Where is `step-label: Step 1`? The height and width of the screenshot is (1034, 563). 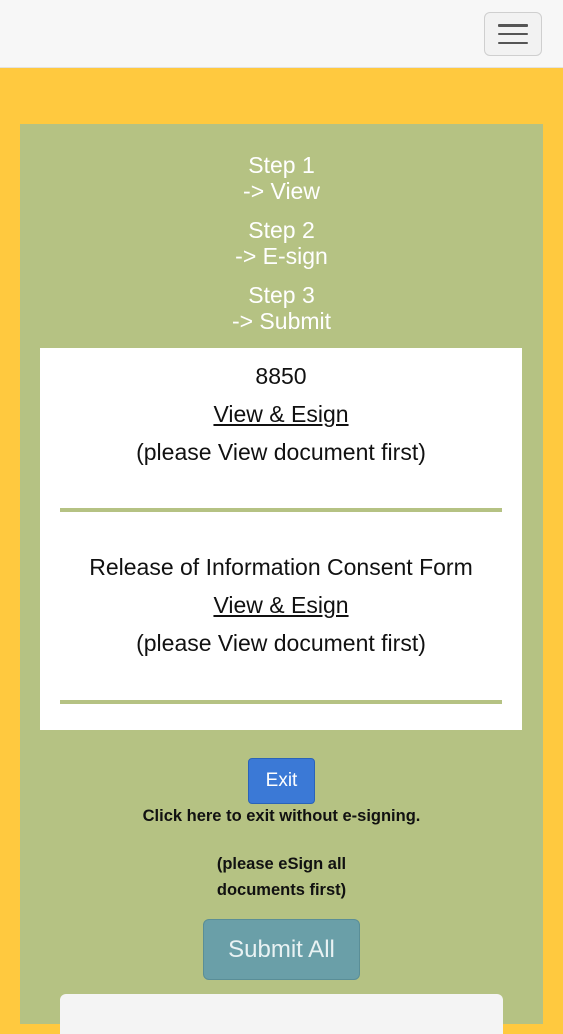
step-label: Step 1 is located at coordinates (281, 165).